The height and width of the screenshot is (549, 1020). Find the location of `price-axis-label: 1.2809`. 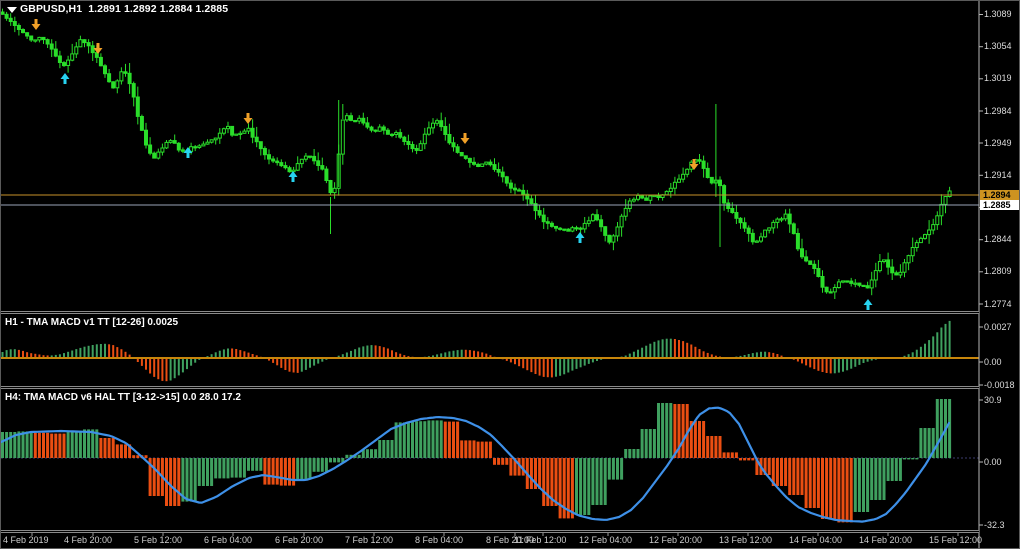

price-axis-label: 1.2809 is located at coordinates (998, 271).